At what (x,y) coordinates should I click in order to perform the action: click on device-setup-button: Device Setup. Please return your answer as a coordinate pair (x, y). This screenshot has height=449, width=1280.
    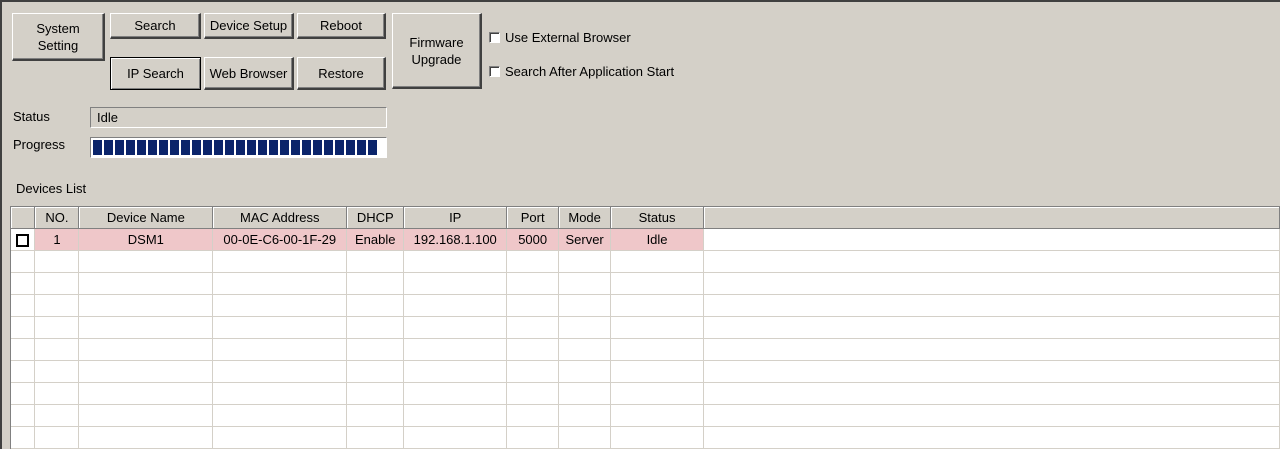
    Looking at the image, I should click on (249, 26).